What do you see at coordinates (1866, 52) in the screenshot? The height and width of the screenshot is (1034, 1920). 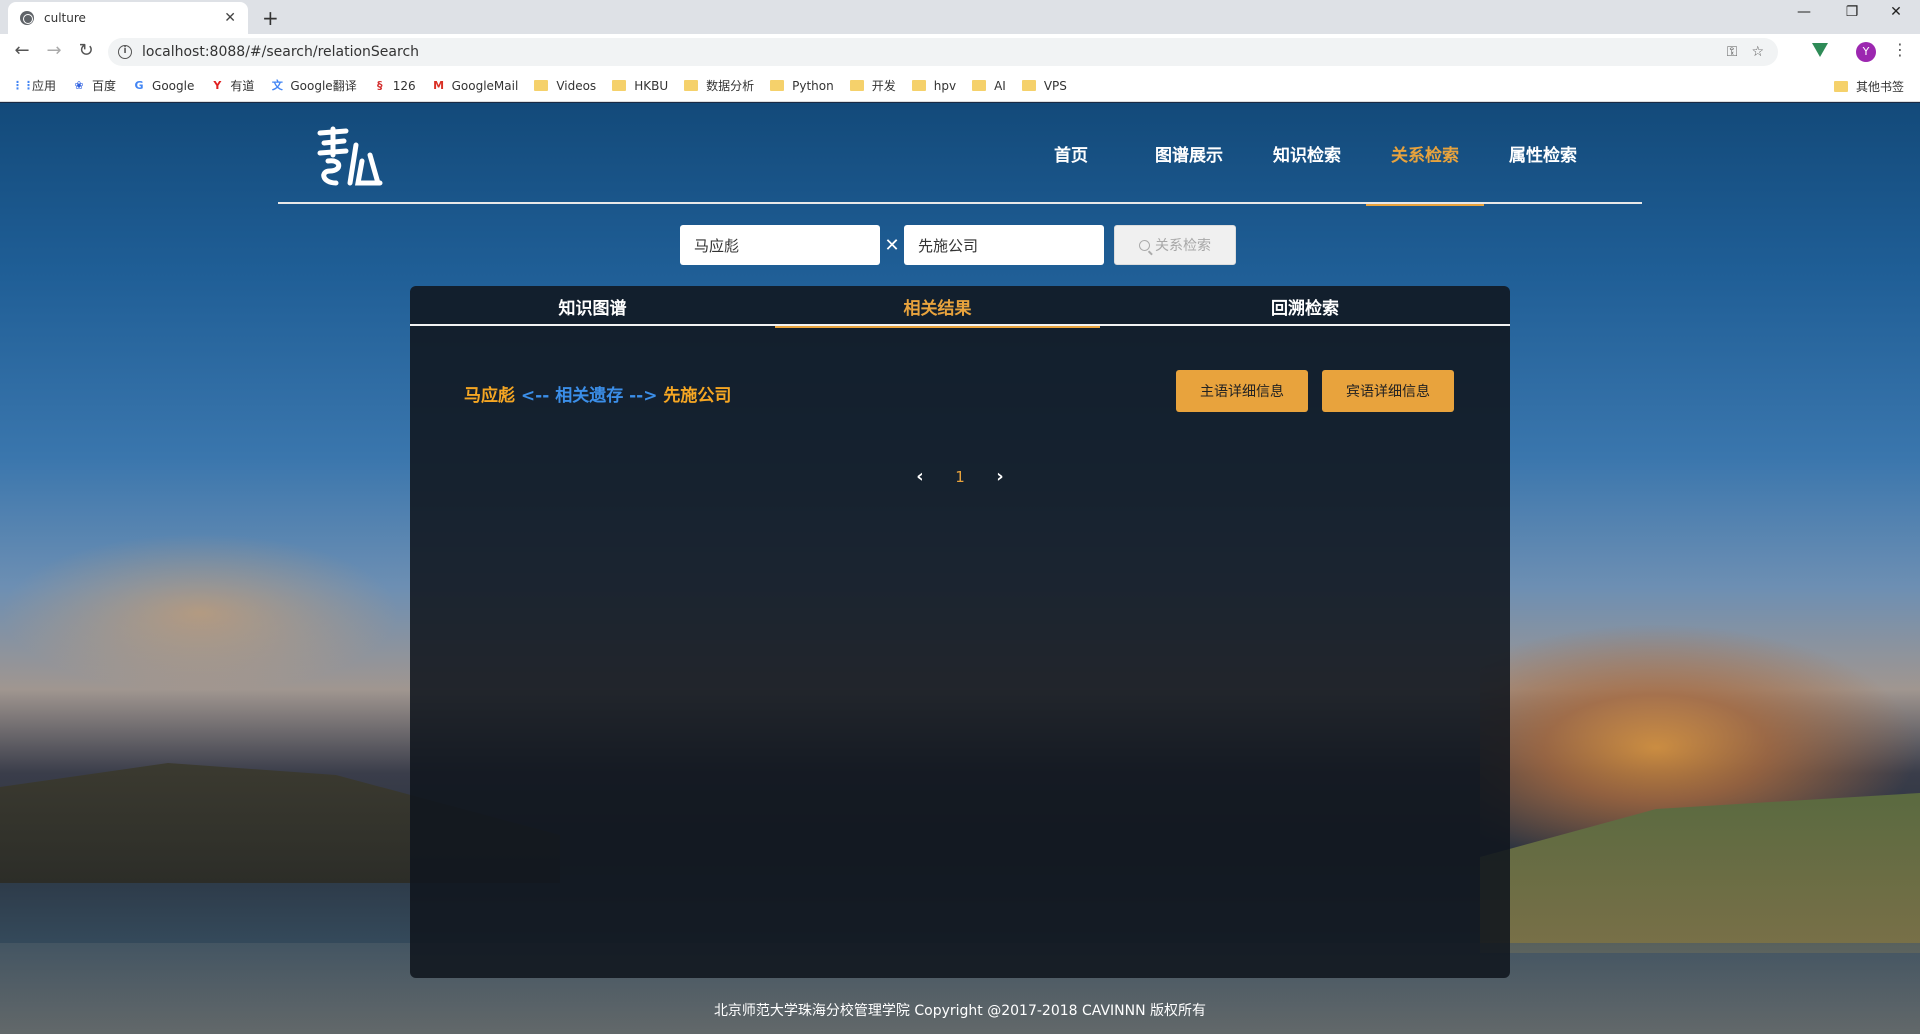 I see `profile-avatar: Y` at bounding box center [1866, 52].